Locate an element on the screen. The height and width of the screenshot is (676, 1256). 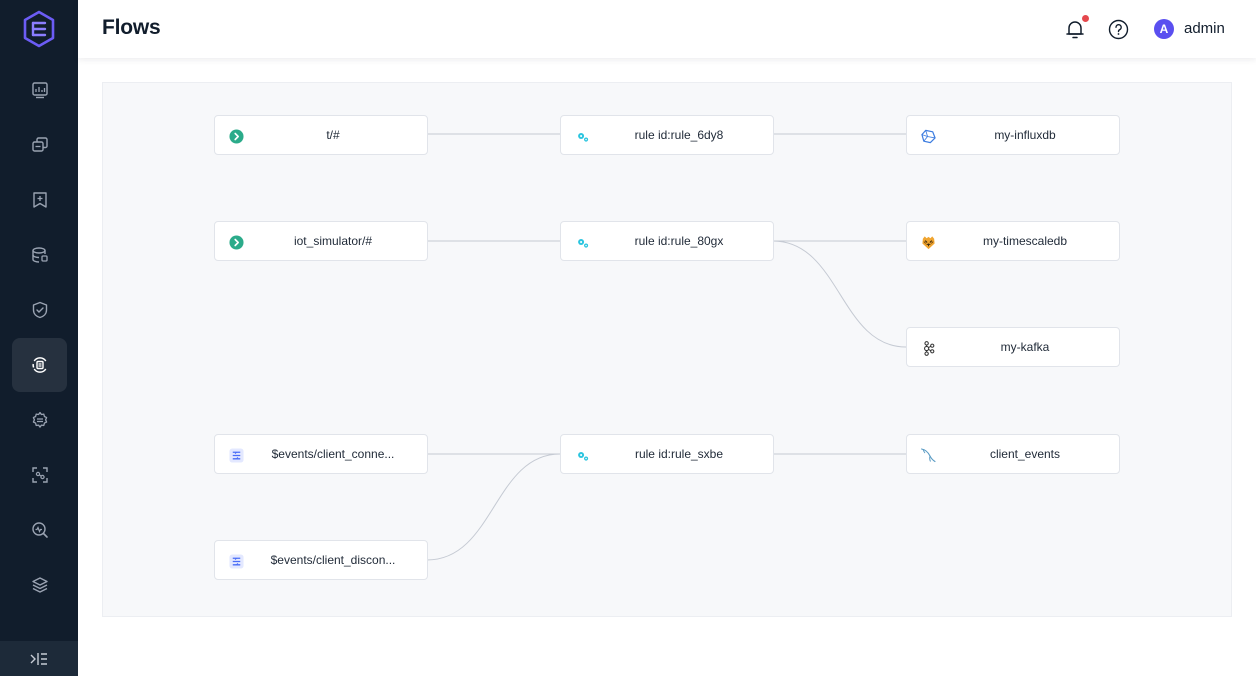
page-title: Flows is located at coordinates (131, 27).